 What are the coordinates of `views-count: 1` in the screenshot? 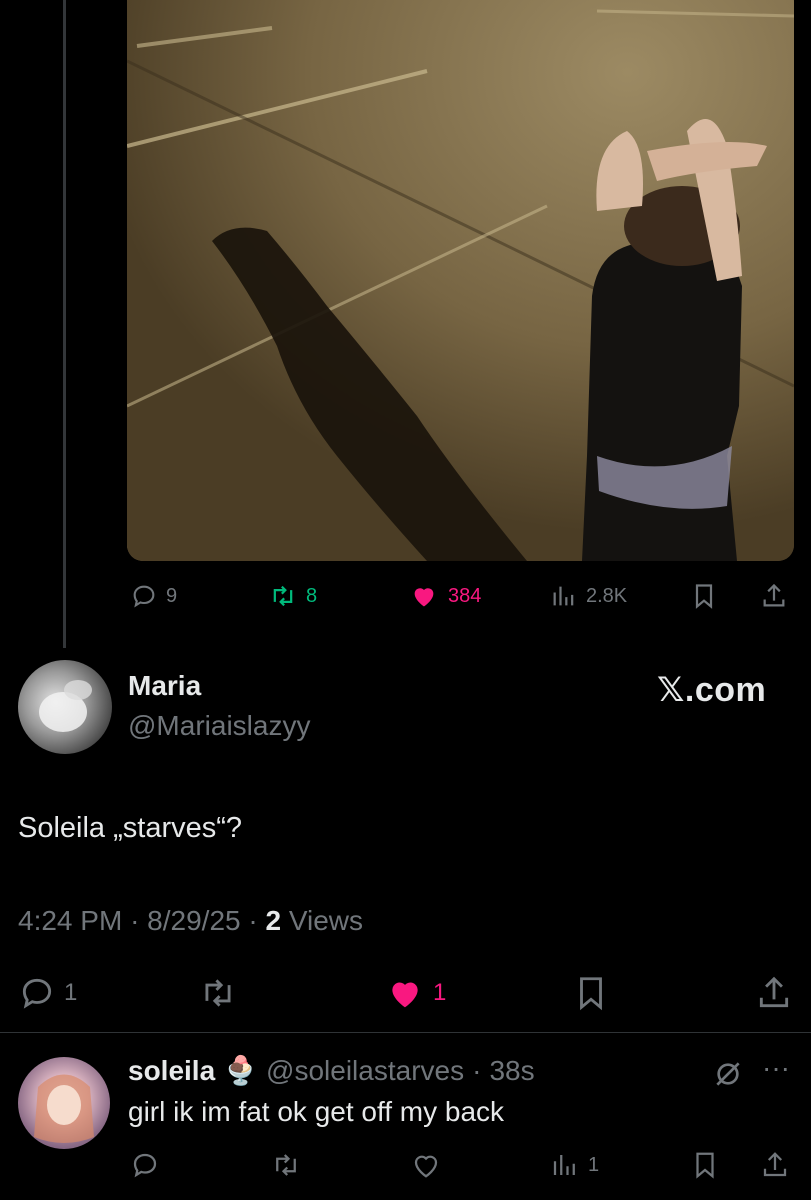 It's located at (594, 1164).